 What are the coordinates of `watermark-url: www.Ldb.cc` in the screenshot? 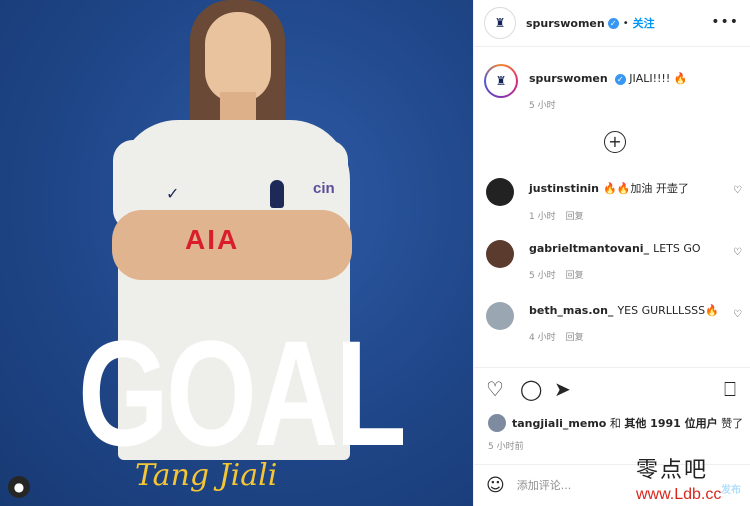 It's located at (679, 494).